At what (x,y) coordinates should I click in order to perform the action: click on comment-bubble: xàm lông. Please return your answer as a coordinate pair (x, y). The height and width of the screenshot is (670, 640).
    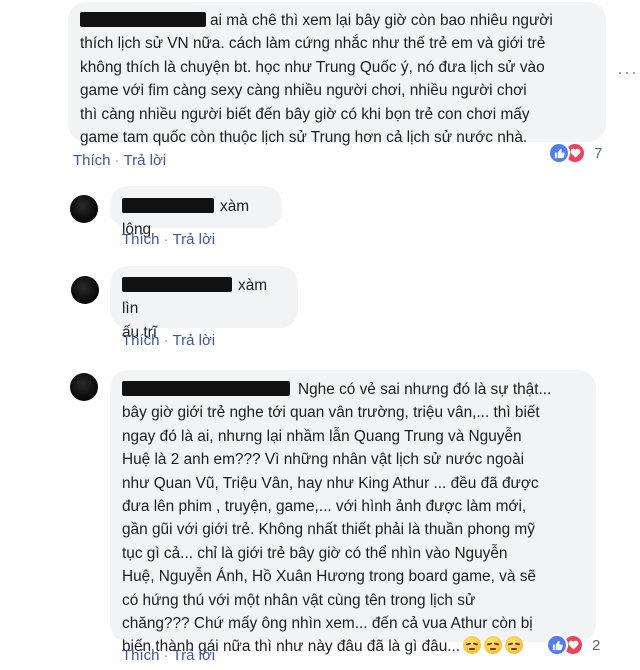
    Looking at the image, I should click on (196, 212).